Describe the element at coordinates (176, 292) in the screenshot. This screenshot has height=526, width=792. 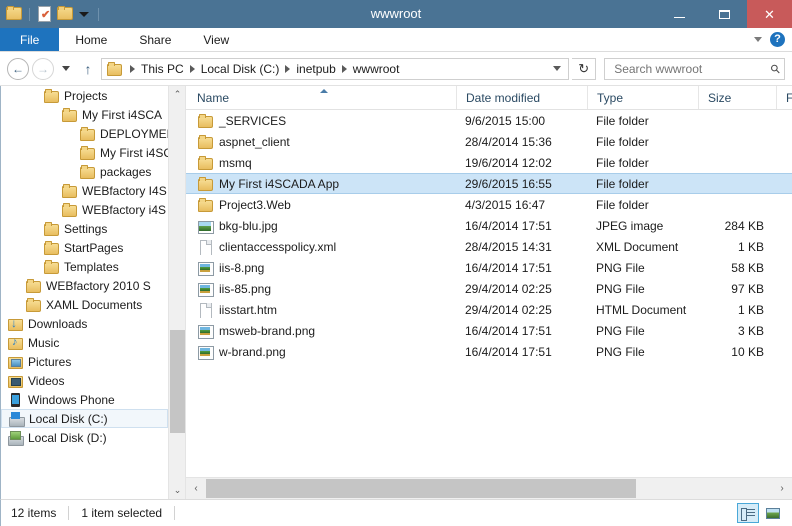
I see `sidebar-scrollbar: ⌃ ⌄` at that location.